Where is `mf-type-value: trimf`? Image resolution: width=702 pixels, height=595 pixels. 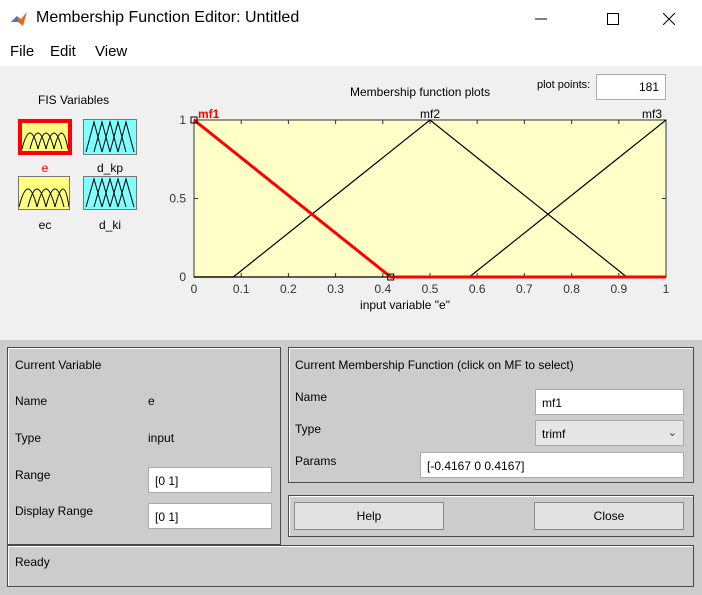
mf-type-value: trimf is located at coordinates (554, 434).